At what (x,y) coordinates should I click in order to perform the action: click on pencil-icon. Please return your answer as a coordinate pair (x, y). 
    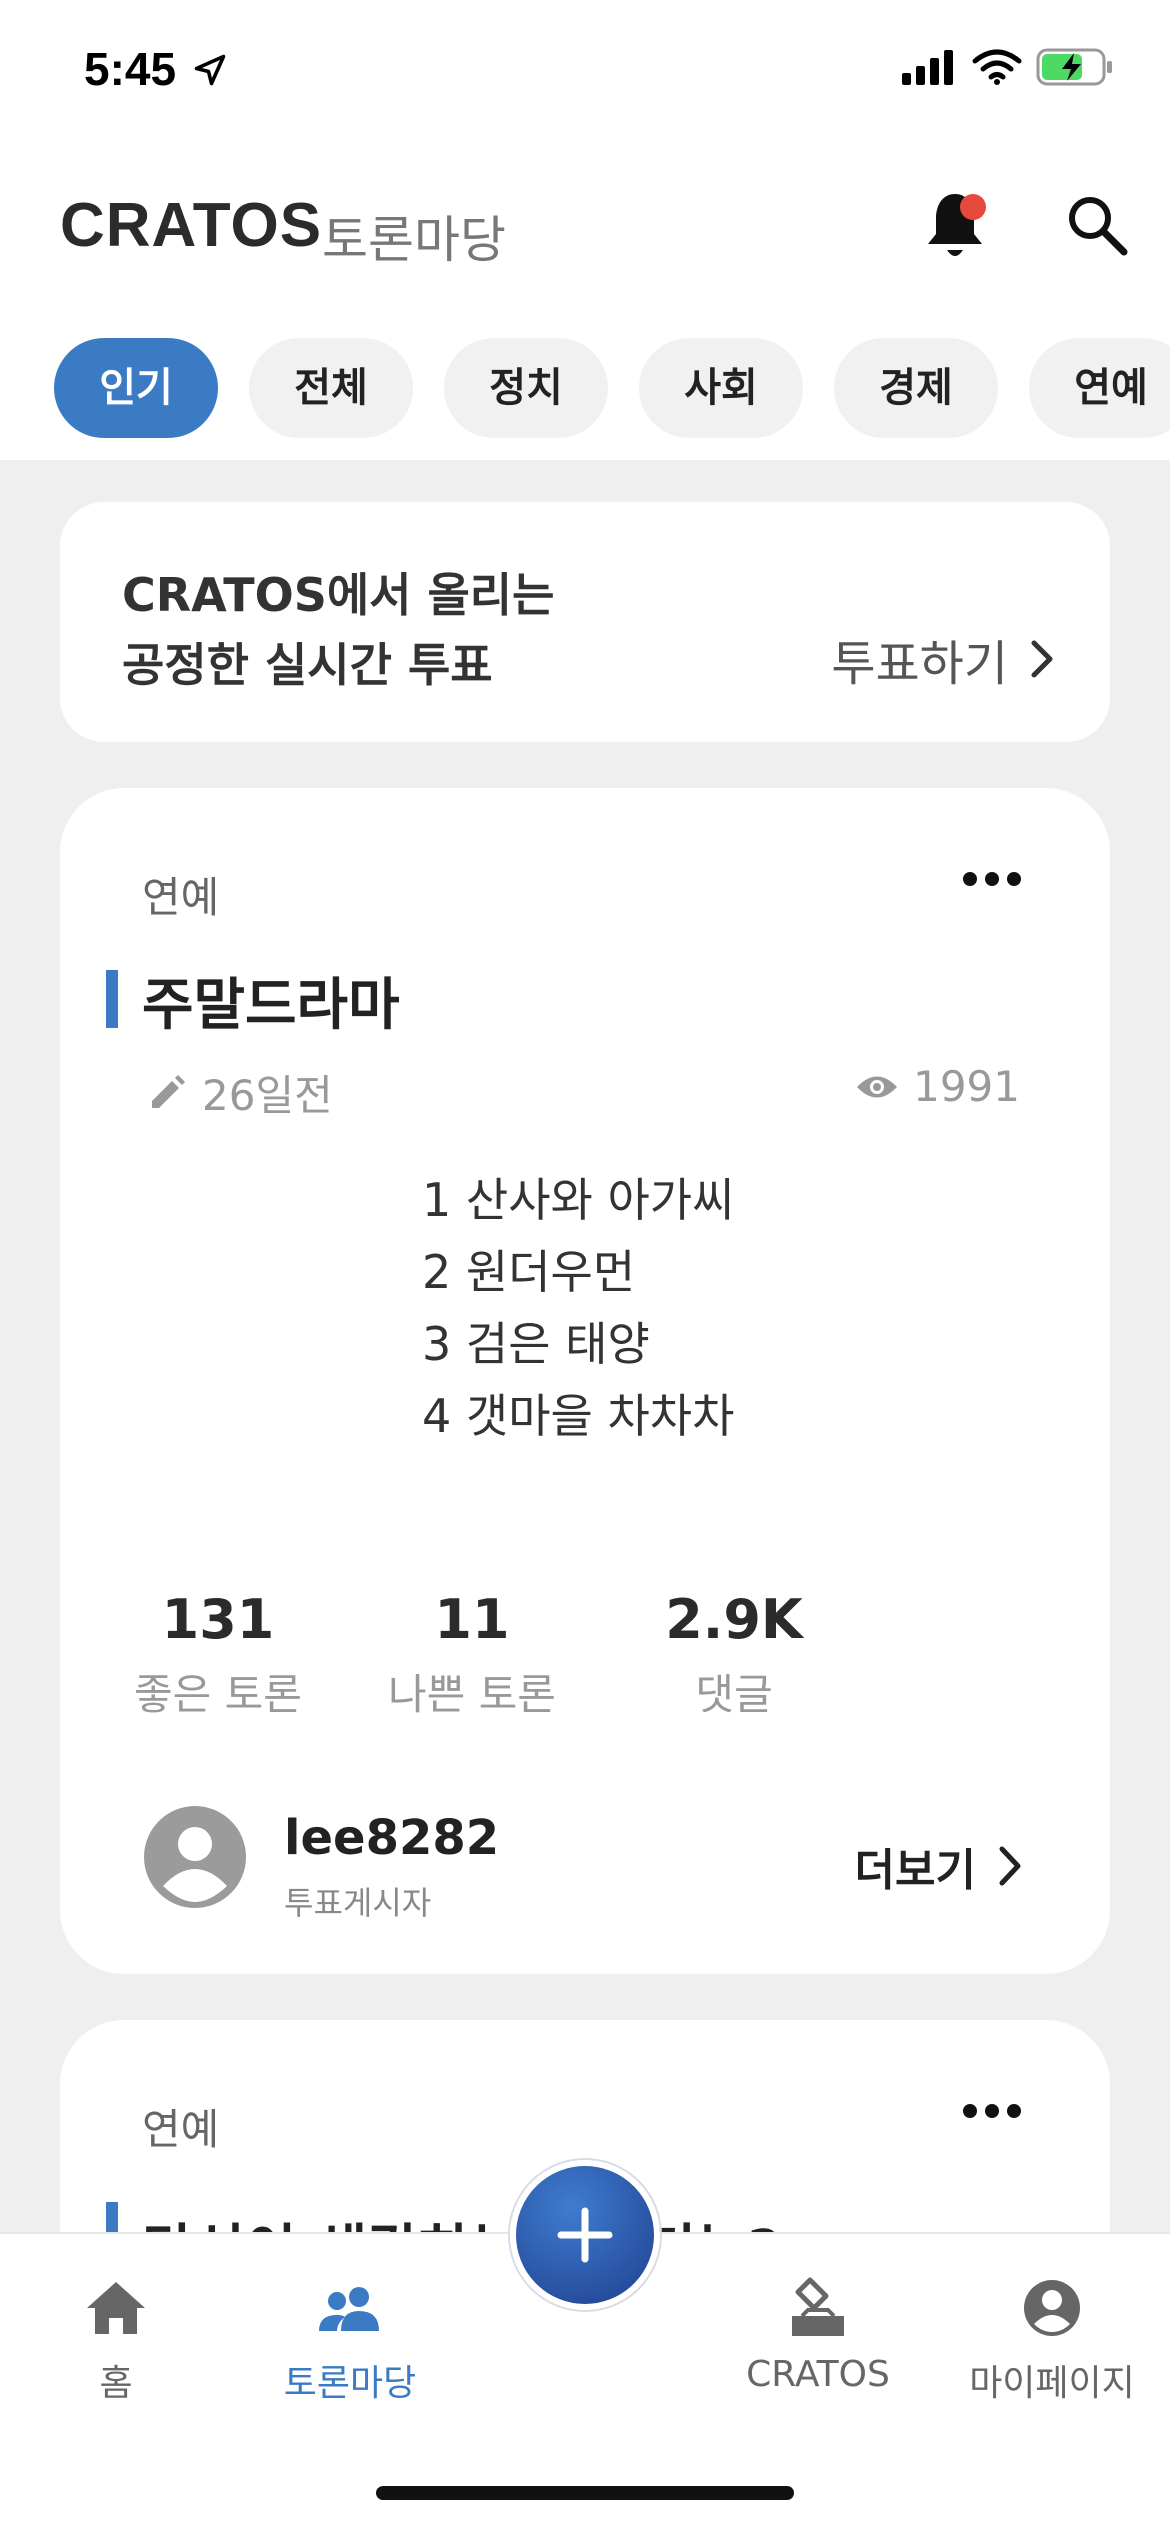
    Looking at the image, I should click on (168, 1091).